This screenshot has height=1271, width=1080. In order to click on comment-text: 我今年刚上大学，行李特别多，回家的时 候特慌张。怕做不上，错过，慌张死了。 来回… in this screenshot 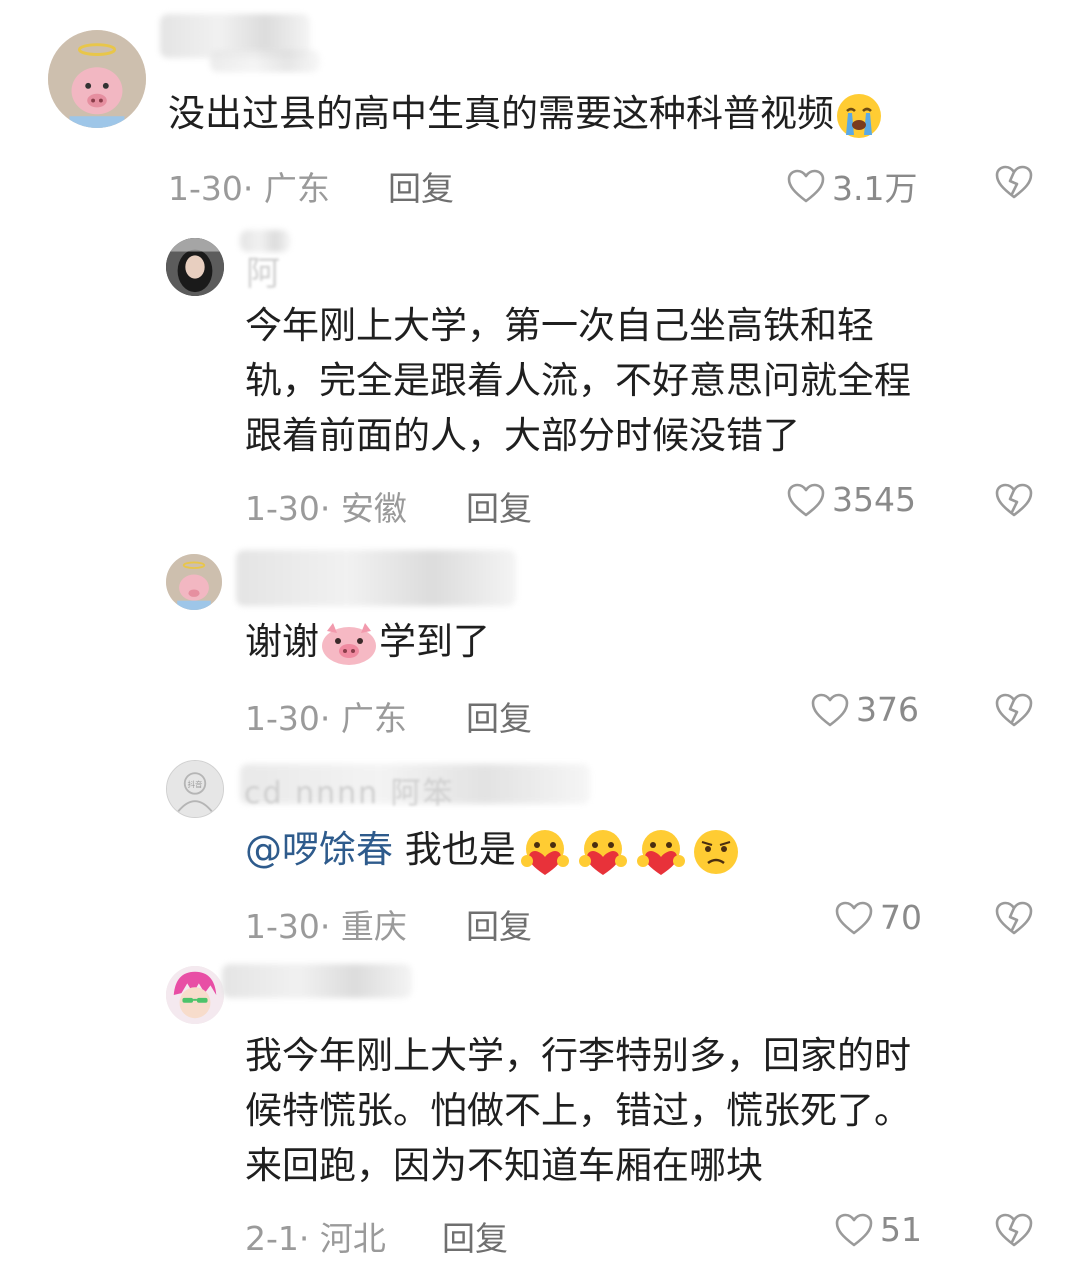, I will do `click(578, 1110)`.